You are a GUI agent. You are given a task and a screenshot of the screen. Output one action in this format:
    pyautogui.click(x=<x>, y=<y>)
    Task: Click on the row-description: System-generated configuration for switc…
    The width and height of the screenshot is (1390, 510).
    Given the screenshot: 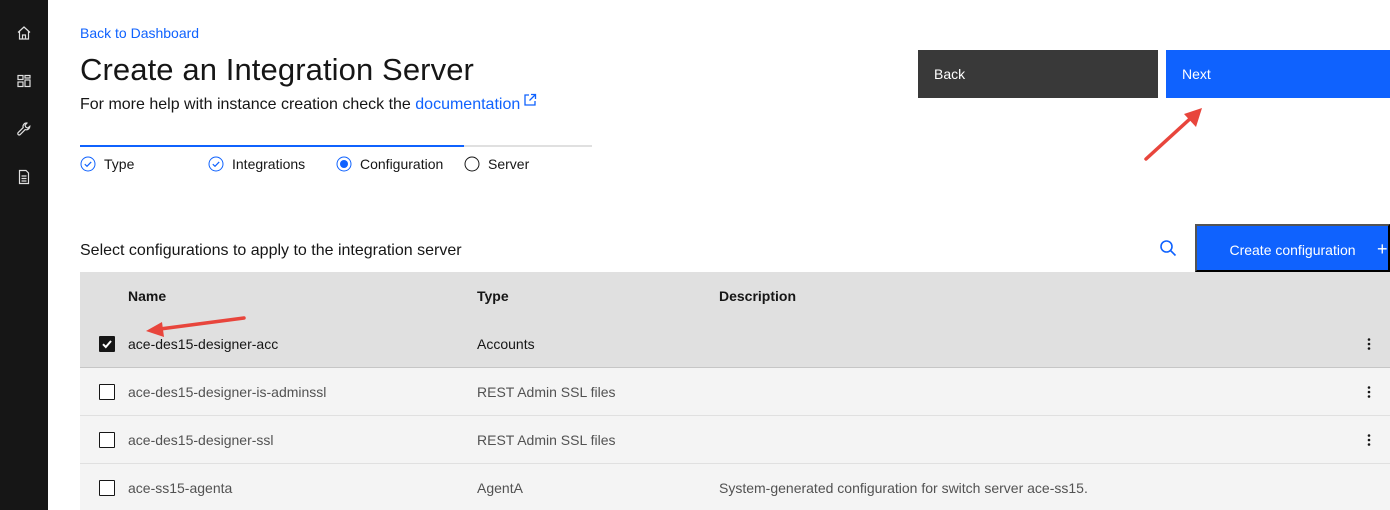 What is the action you would take?
    pyautogui.click(x=903, y=488)
    